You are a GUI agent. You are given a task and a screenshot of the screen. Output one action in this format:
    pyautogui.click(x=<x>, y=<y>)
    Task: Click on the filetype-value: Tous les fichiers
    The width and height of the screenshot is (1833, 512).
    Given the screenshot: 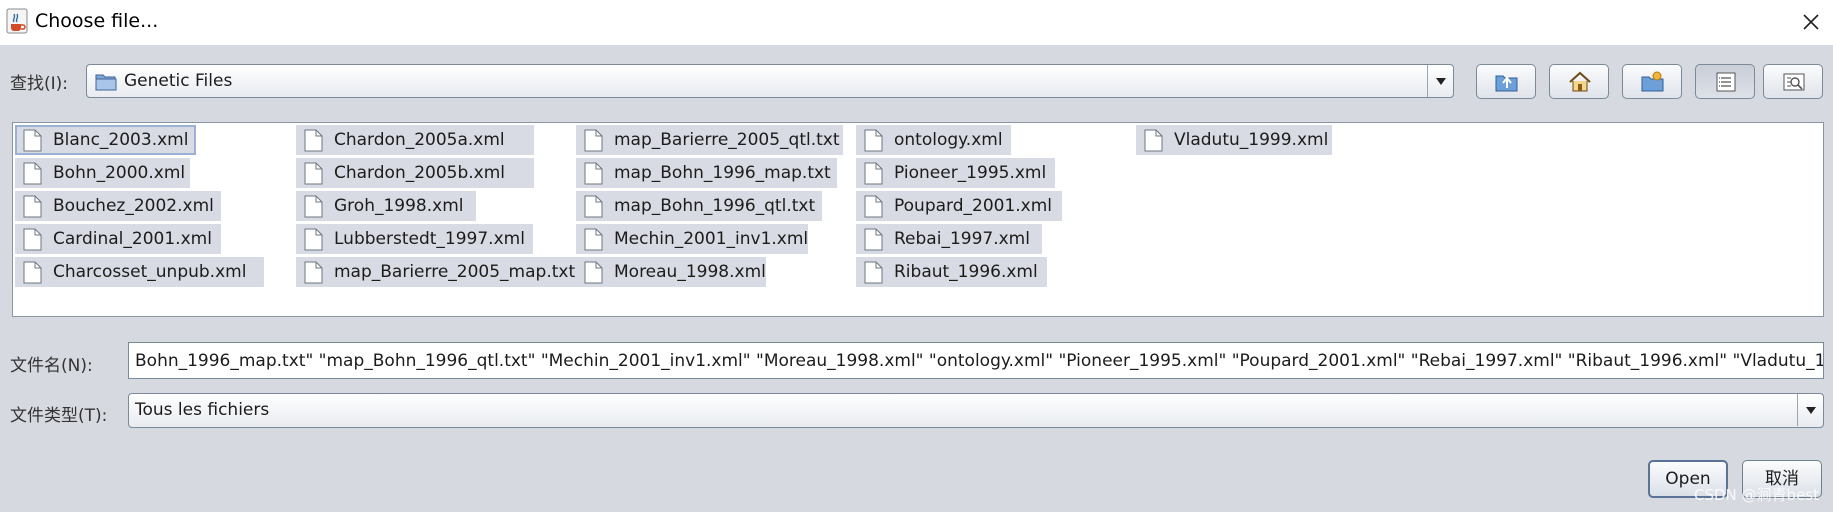 What is the action you would take?
    pyautogui.click(x=202, y=410)
    